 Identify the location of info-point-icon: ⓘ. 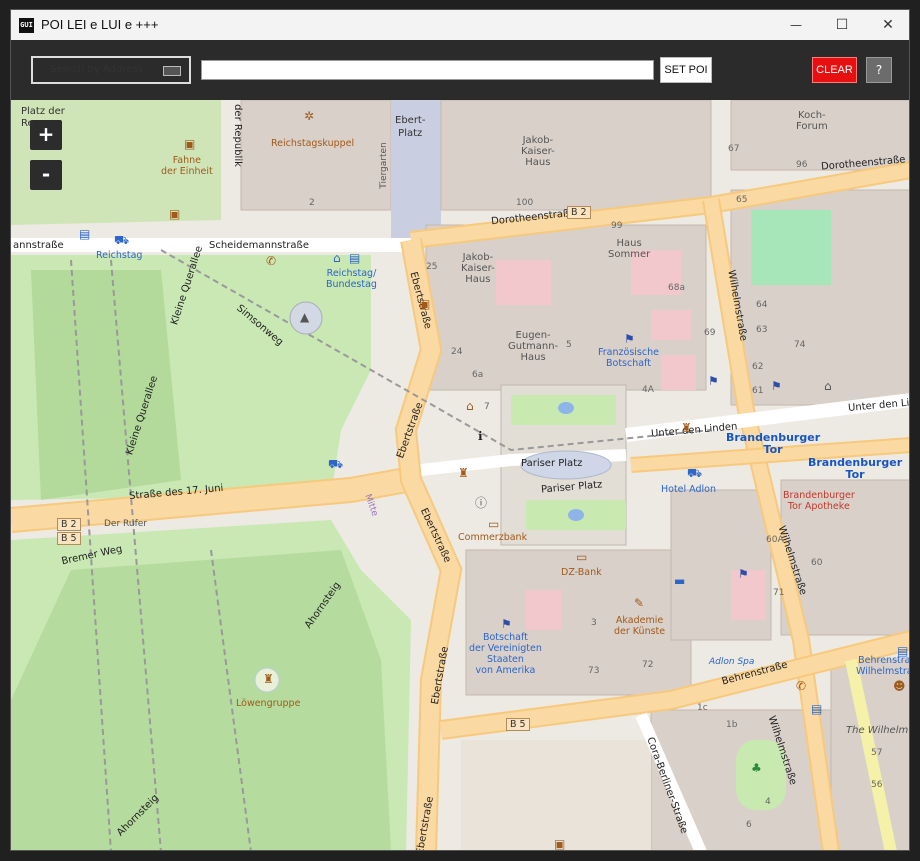
(481, 503).